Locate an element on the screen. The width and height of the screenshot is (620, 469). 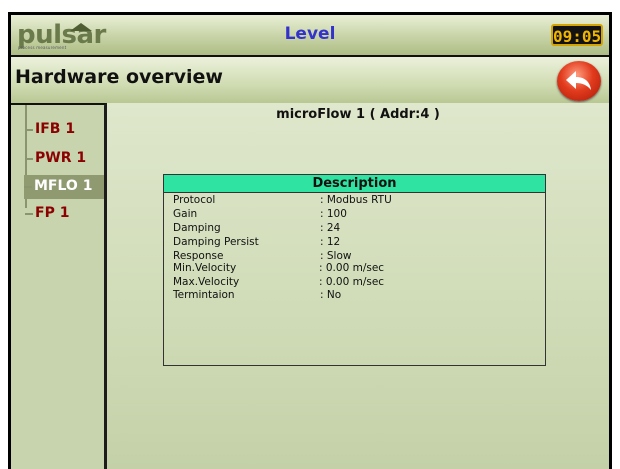
back-button is located at coordinates (579, 81).